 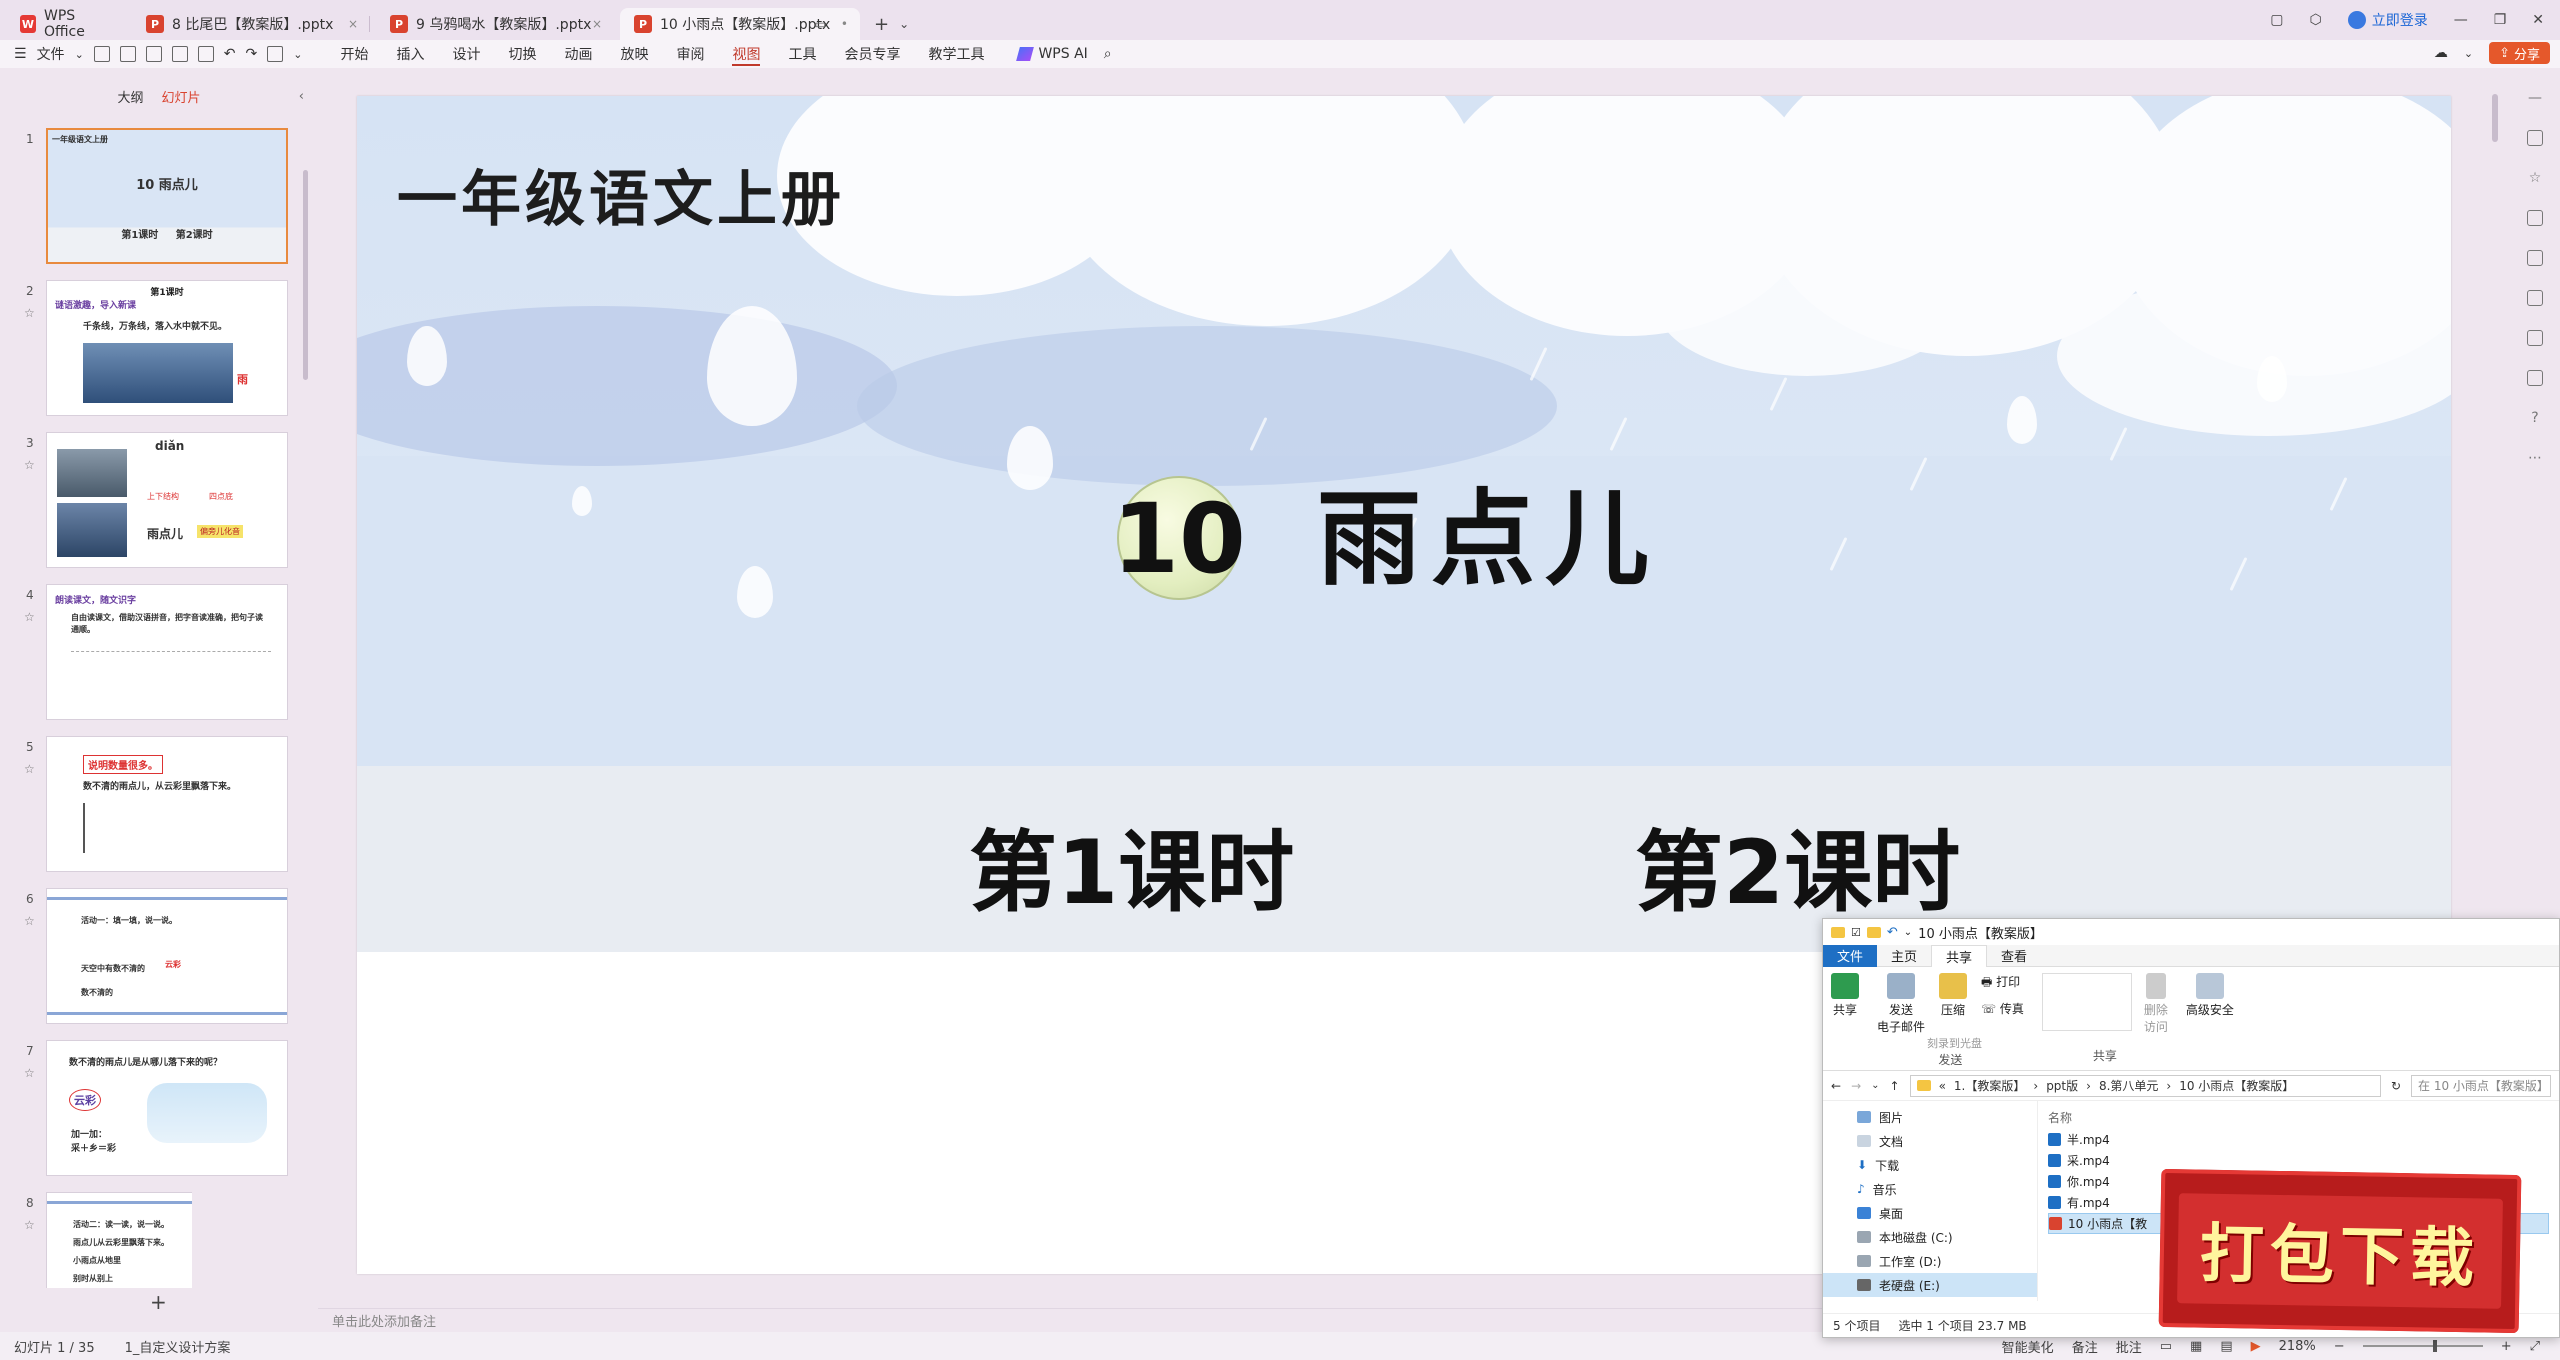 I want to click on slide-thumbnail: 2 ☆ 第1课时 谜语激趣，导入新课 千条线，万条线，落入水中就不见。 雨, so click(x=144, y=350).